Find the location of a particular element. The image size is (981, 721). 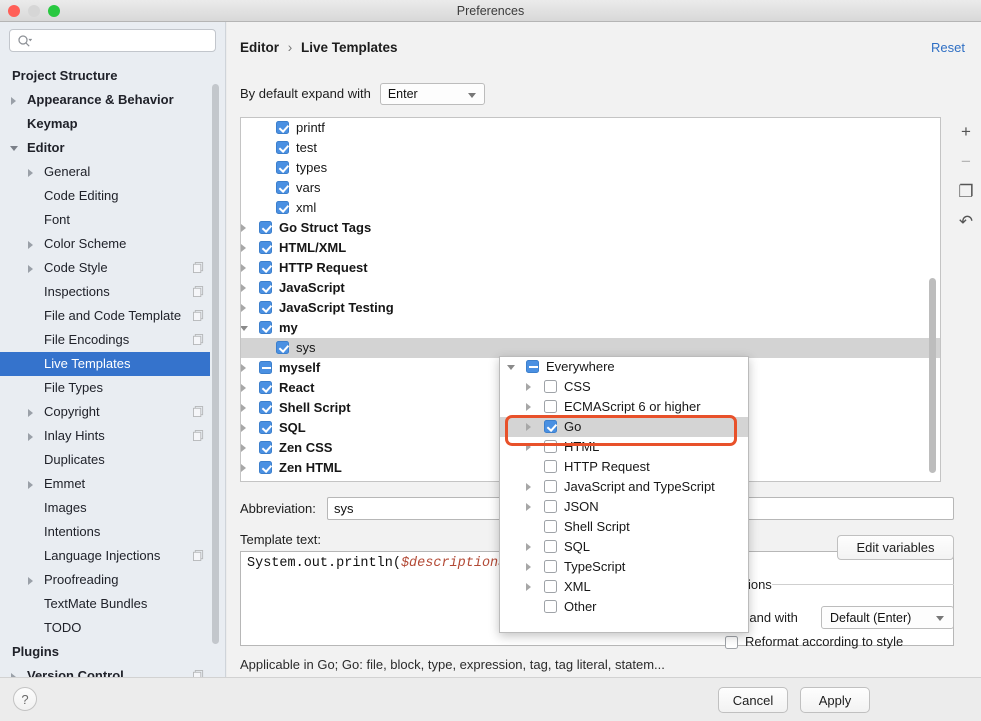

search-input is located at coordinates (124, 40).